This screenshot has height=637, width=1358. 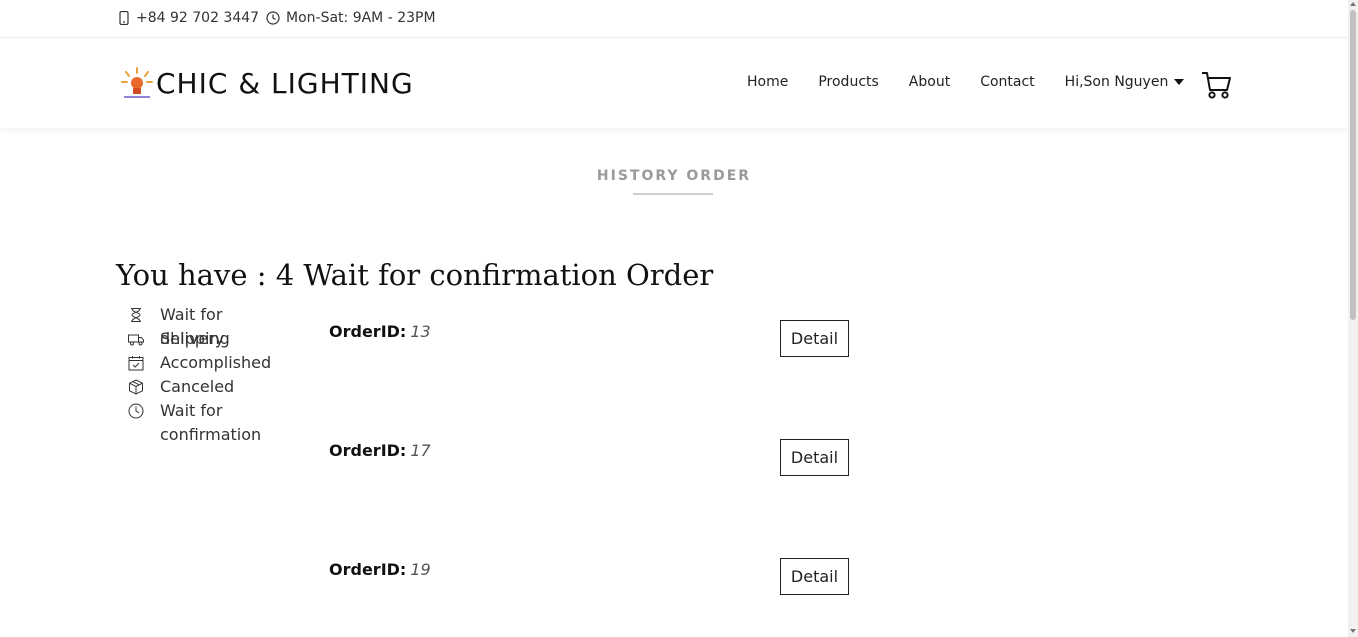 I want to click on status-accomplished: Accomplished, so click(x=209, y=363).